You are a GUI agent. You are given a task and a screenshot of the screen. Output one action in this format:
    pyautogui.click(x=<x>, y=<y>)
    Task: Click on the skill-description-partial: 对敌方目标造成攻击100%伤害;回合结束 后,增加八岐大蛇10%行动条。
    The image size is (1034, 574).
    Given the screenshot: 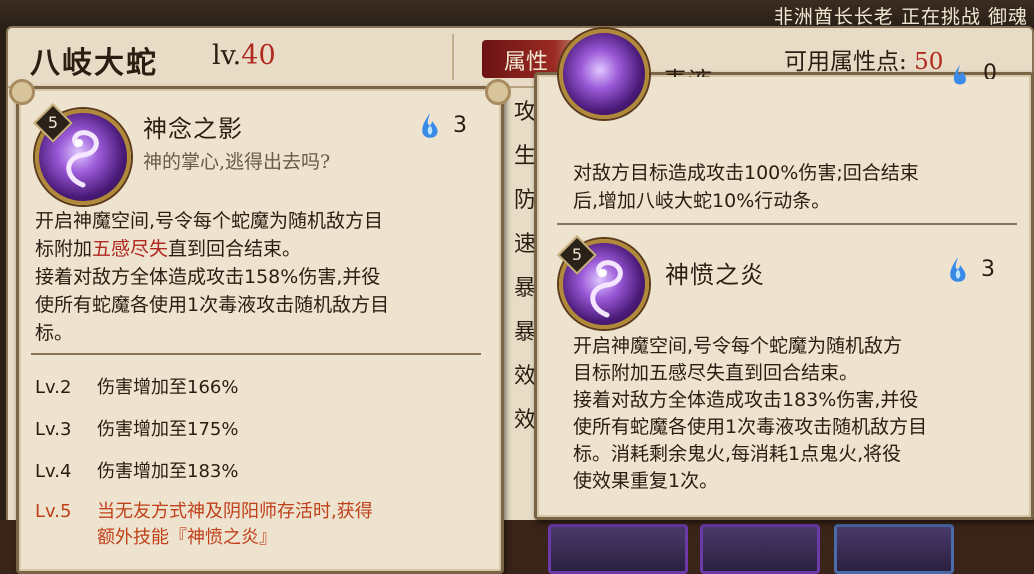 What is the action you would take?
    pyautogui.click(x=798, y=187)
    